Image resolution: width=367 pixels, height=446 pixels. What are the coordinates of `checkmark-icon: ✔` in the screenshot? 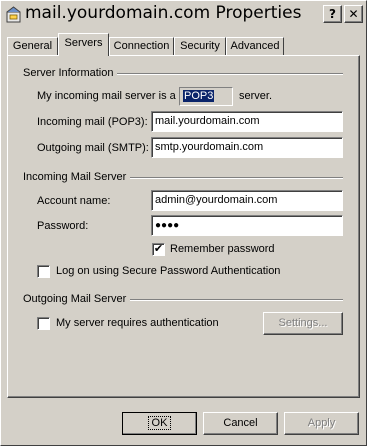 It's located at (158, 249).